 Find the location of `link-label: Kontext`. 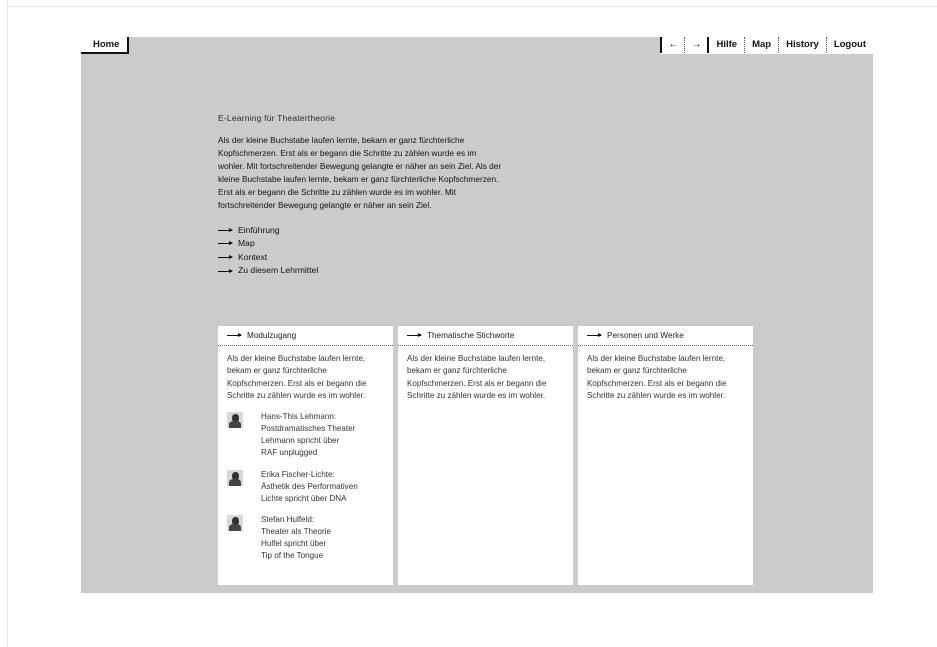

link-label: Kontext is located at coordinates (253, 256).